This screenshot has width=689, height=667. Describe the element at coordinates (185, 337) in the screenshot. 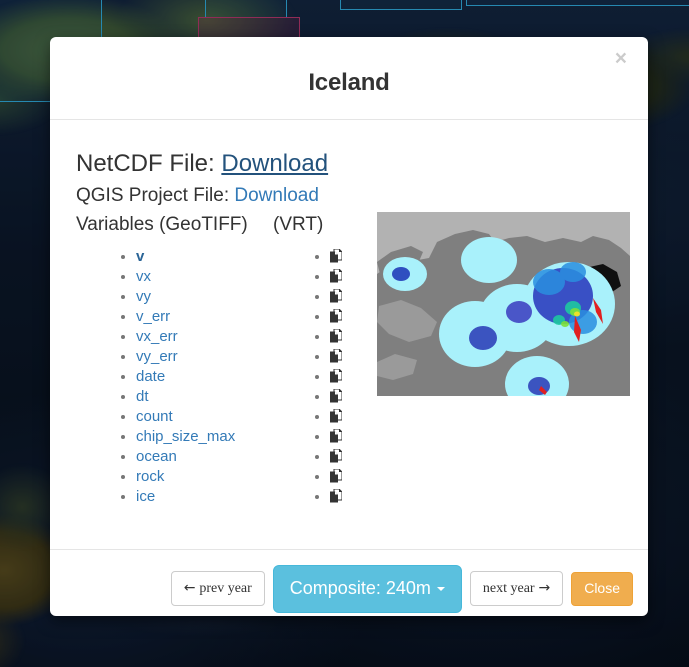

I see `variable-list-item: vx_err` at that location.